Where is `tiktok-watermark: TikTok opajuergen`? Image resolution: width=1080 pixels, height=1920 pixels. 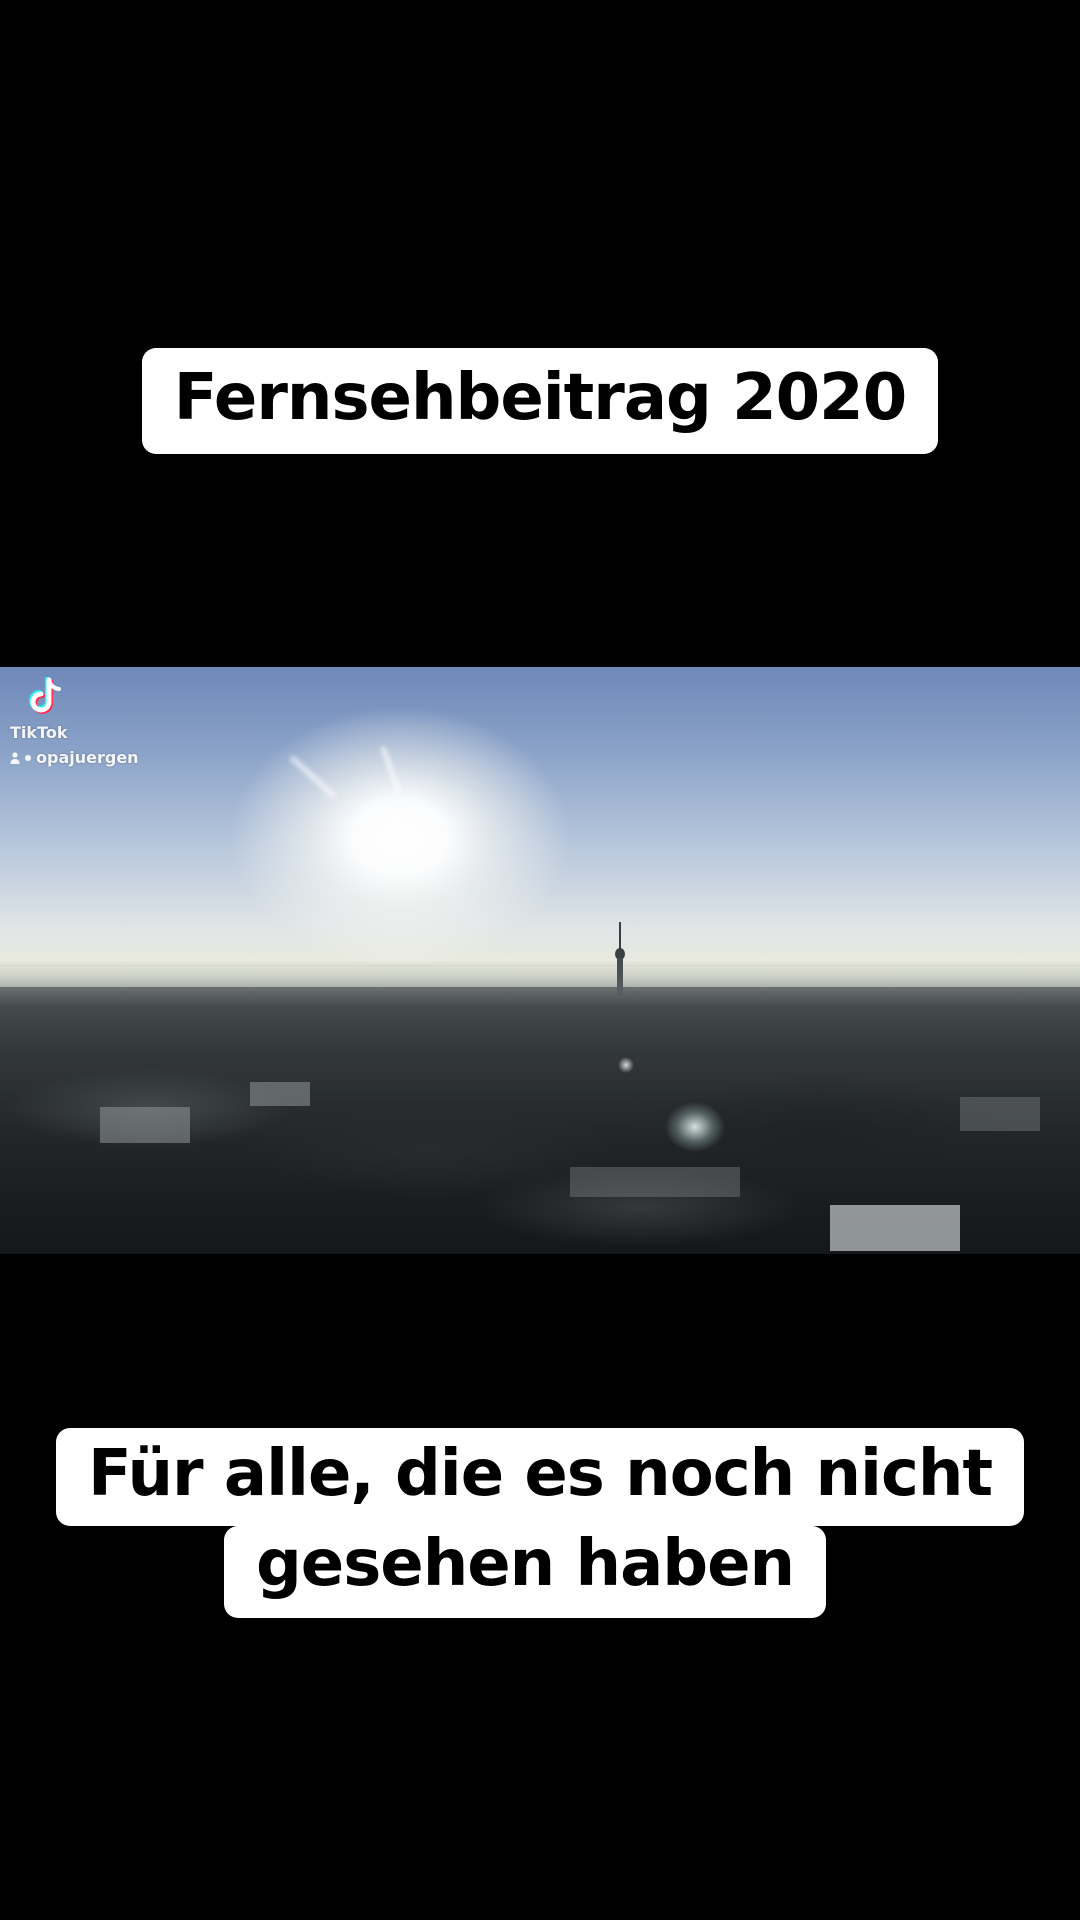
tiktok-watermark: TikTok opajuergen is located at coordinates (74, 722).